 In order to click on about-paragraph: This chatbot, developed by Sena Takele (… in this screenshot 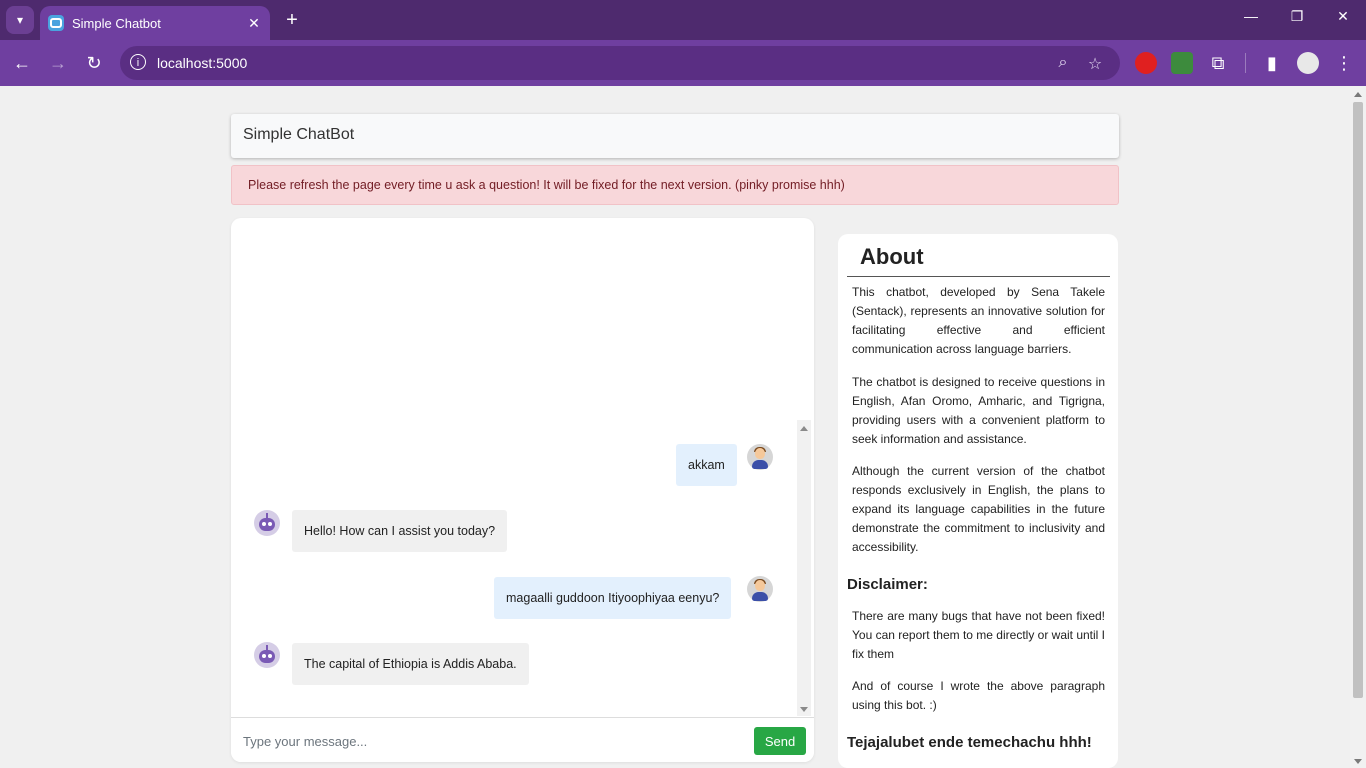, I will do `click(978, 320)`.